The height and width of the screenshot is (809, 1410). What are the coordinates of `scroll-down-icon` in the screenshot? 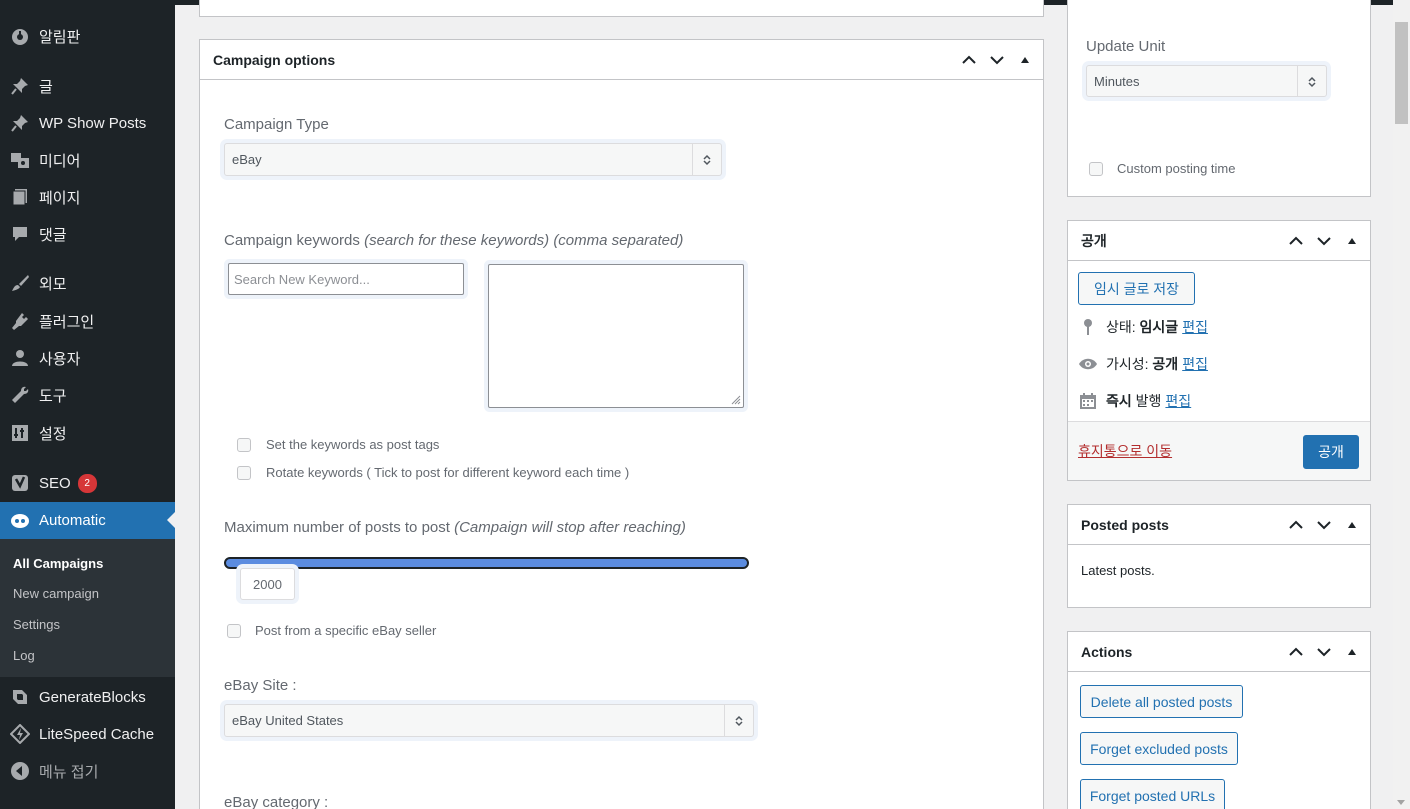 It's located at (1401, 802).